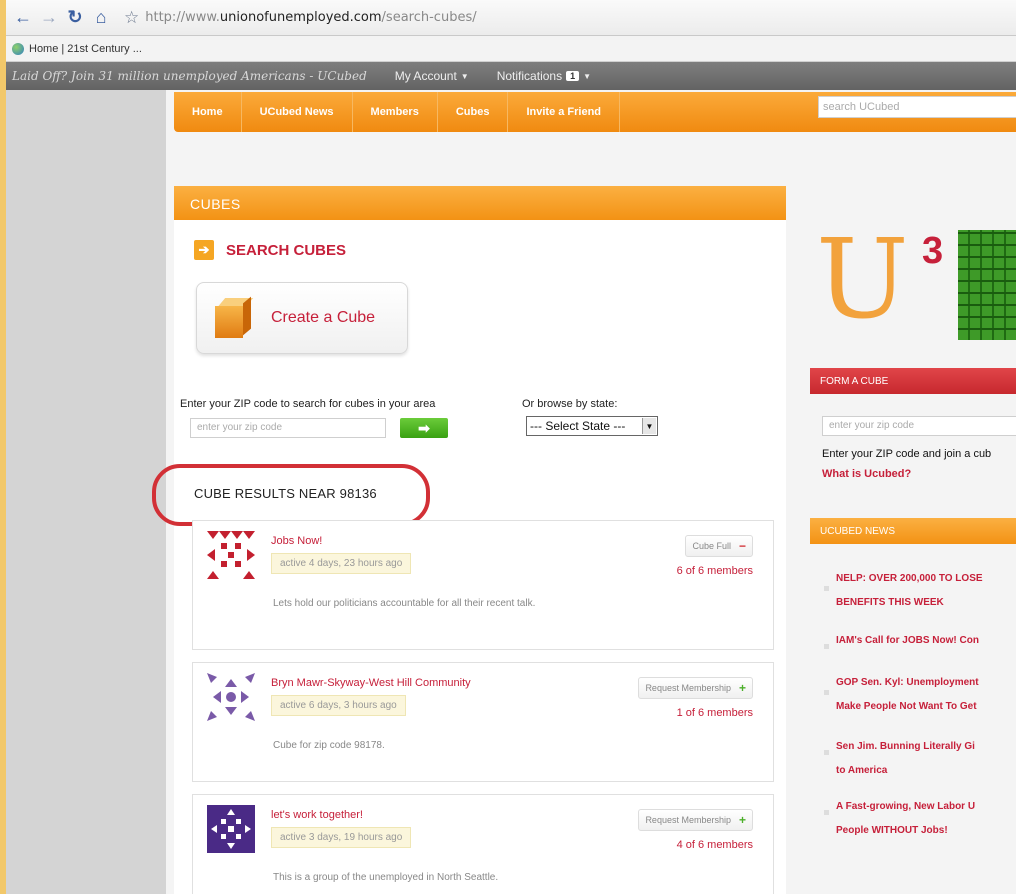 Image resolution: width=1016 pixels, height=894 pixels. What do you see at coordinates (913, 381) in the screenshot?
I see `form-cube-header: FORM A CUBE` at bounding box center [913, 381].